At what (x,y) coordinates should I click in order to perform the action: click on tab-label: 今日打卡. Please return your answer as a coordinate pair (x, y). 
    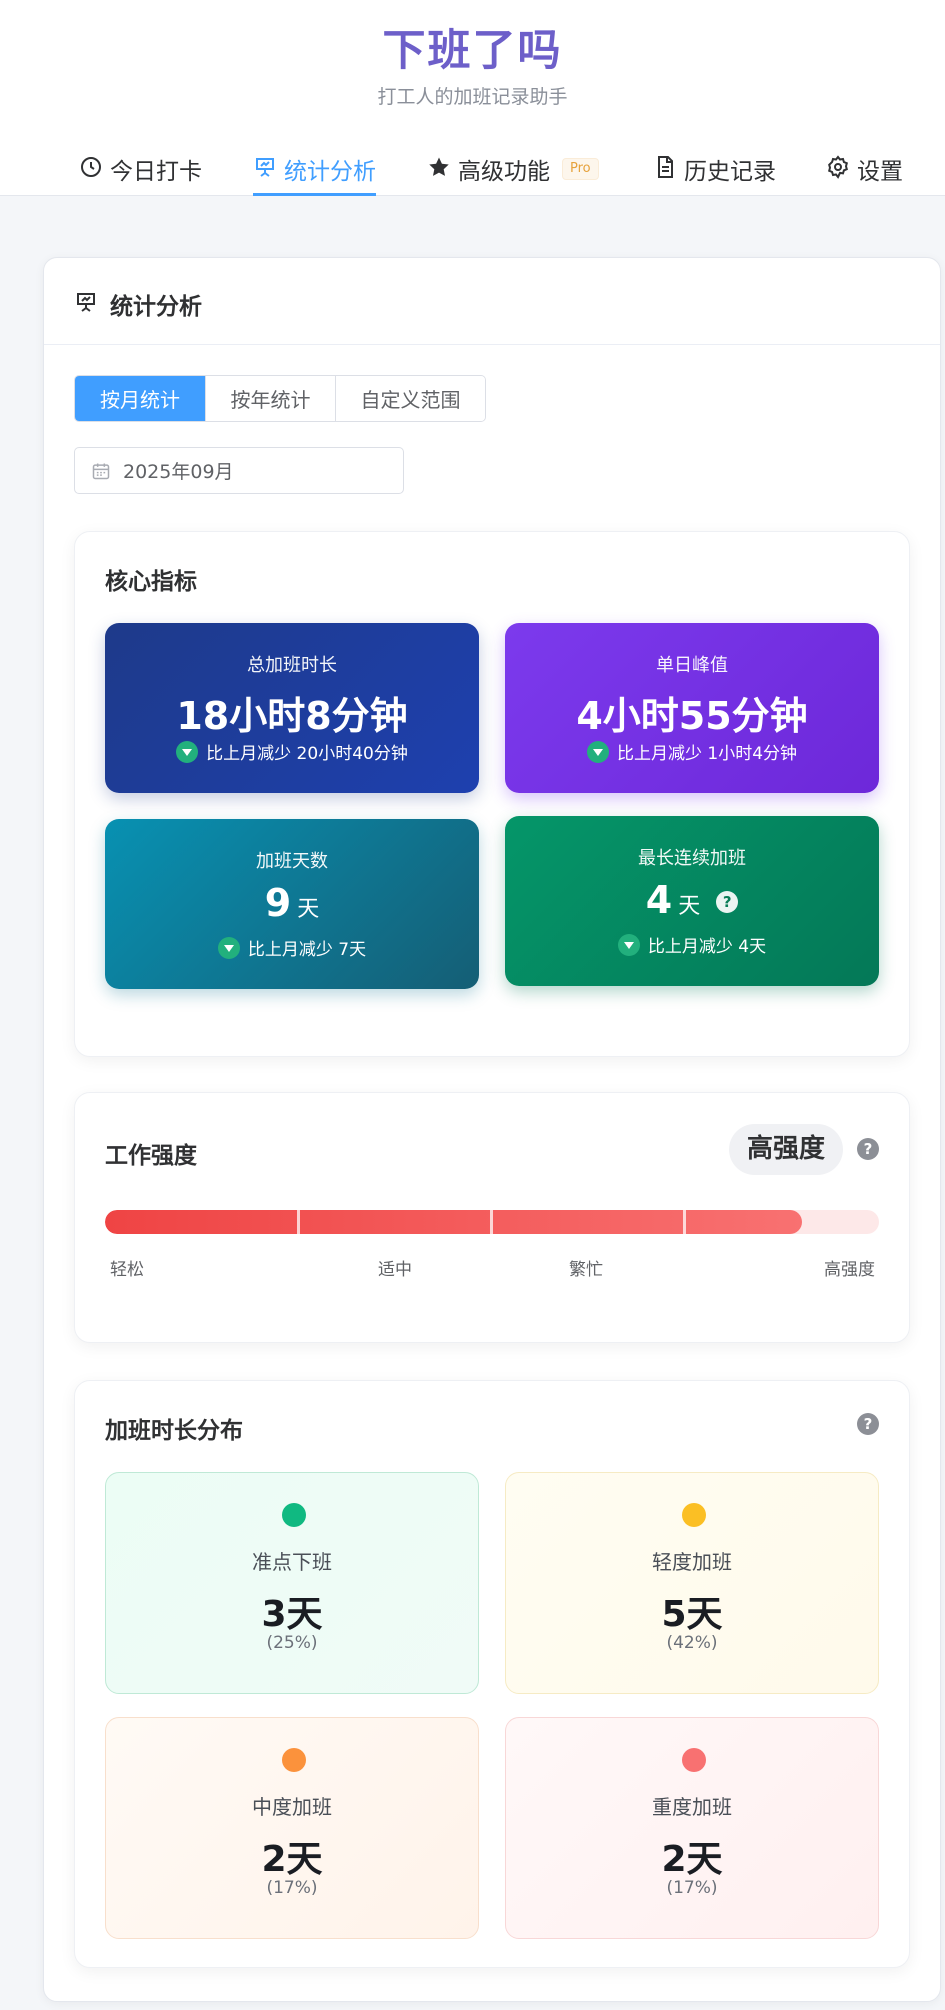
    Looking at the image, I should click on (156, 172).